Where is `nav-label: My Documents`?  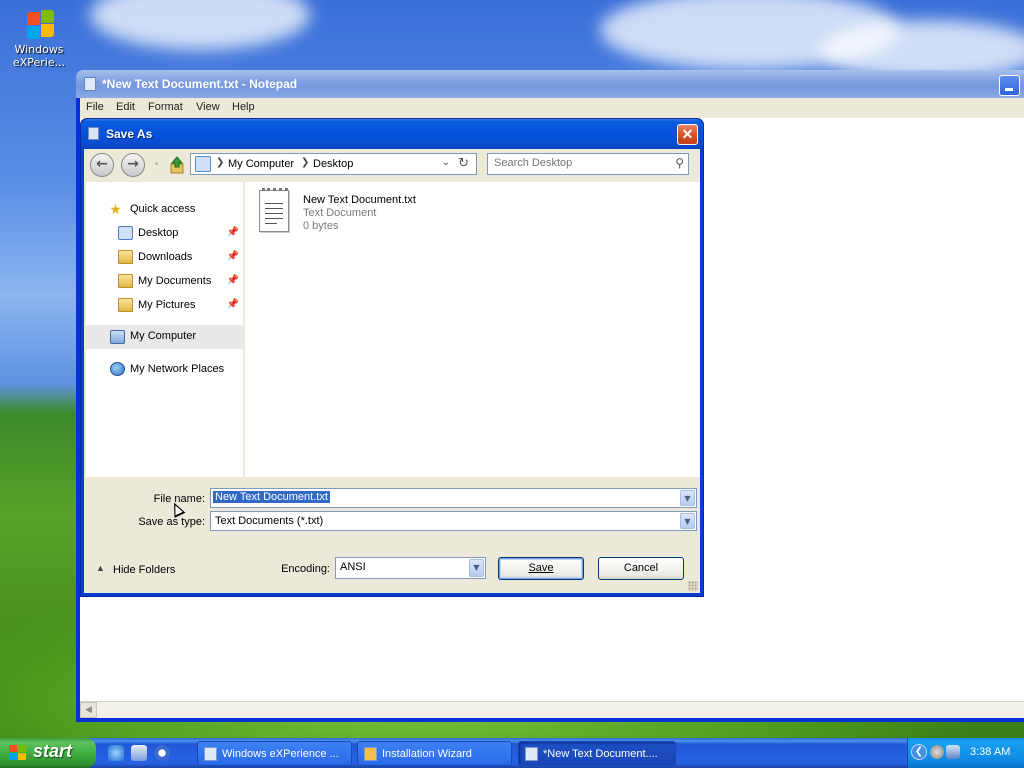 nav-label: My Documents is located at coordinates (175, 281).